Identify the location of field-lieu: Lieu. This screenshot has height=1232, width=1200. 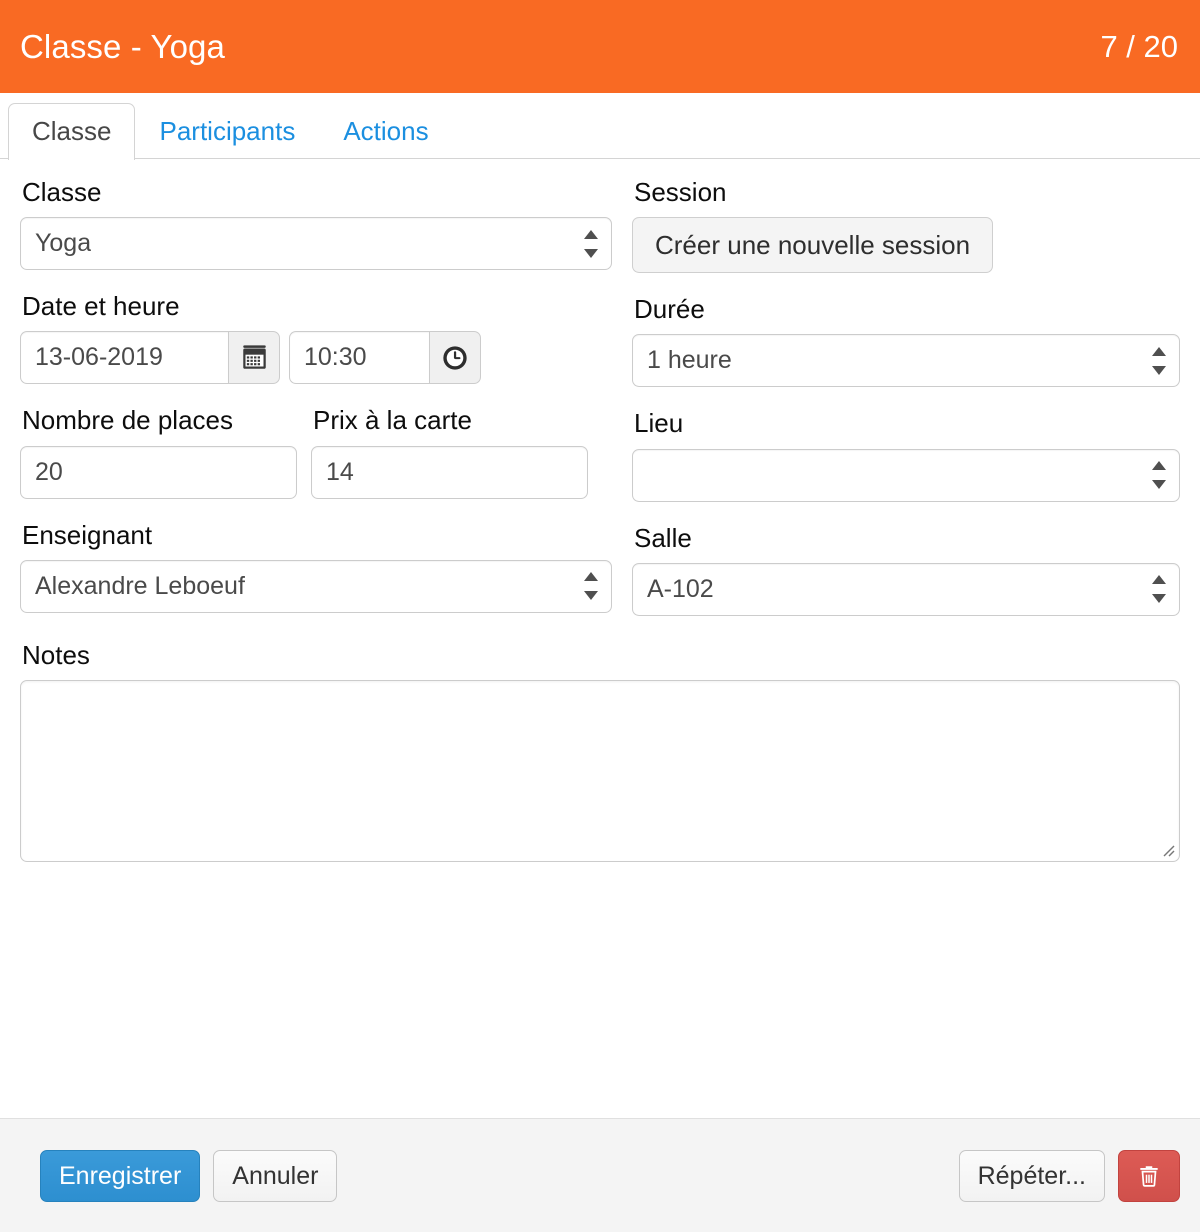
(906, 455).